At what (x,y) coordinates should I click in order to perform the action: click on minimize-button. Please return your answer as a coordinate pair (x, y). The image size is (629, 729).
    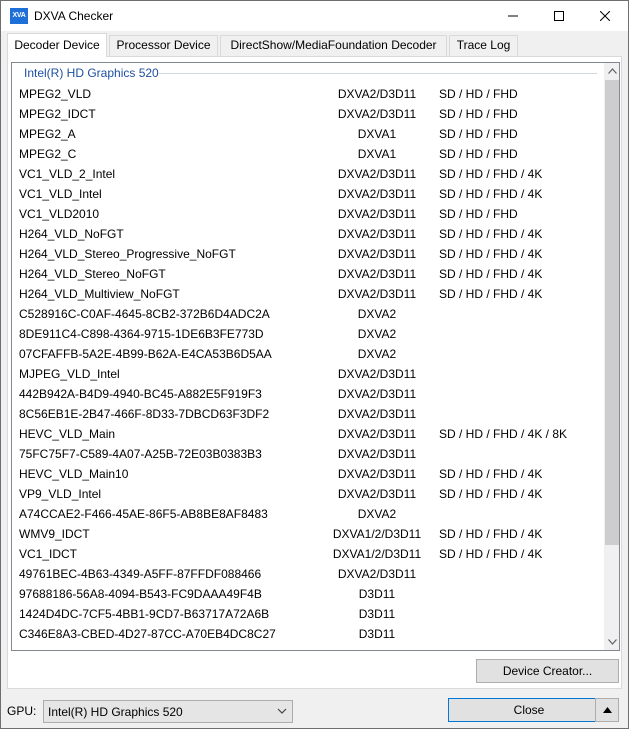
    Looking at the image, I should click on (513, 16).